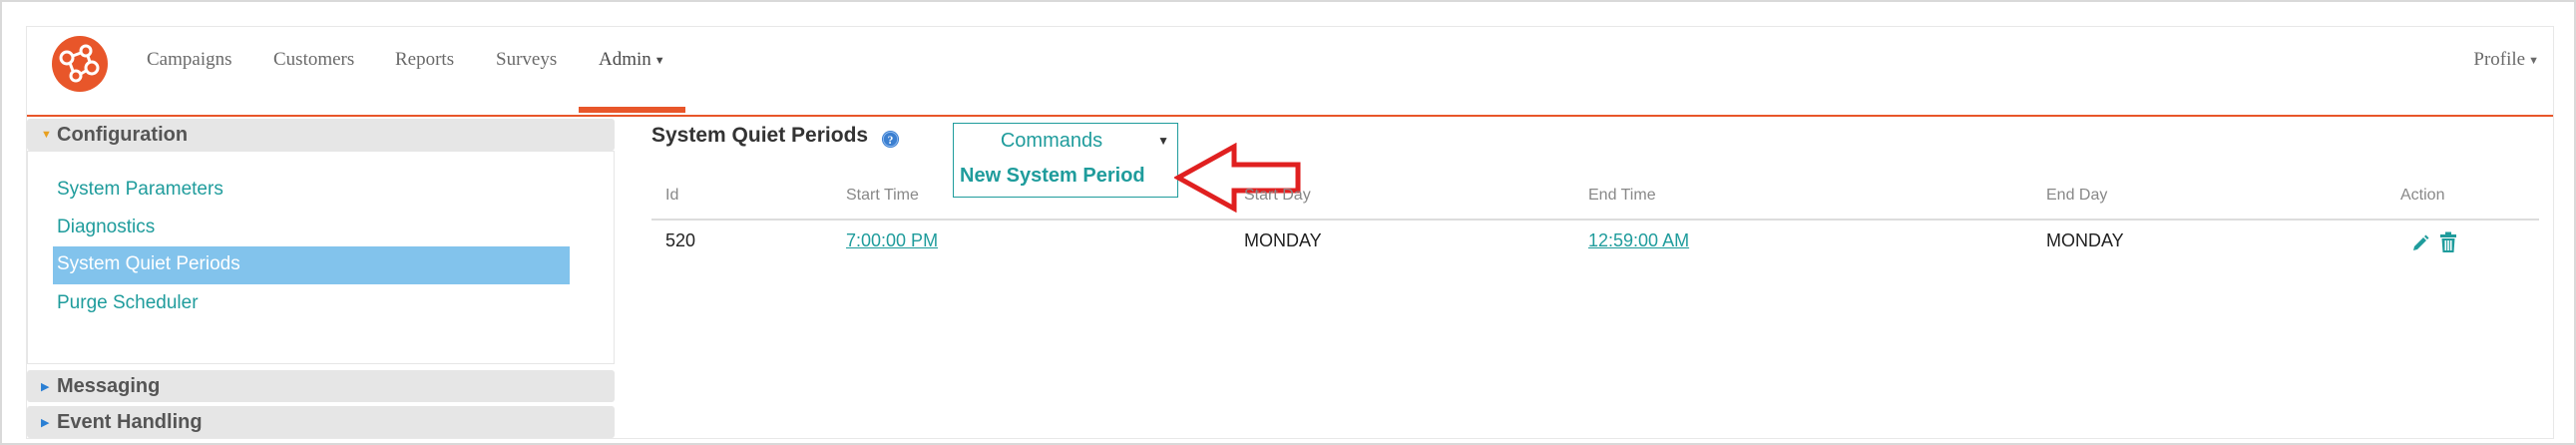 This screenshot has height=445, width=2576. I want to click on column-header-end-day: End Day, so click(2076, 196).